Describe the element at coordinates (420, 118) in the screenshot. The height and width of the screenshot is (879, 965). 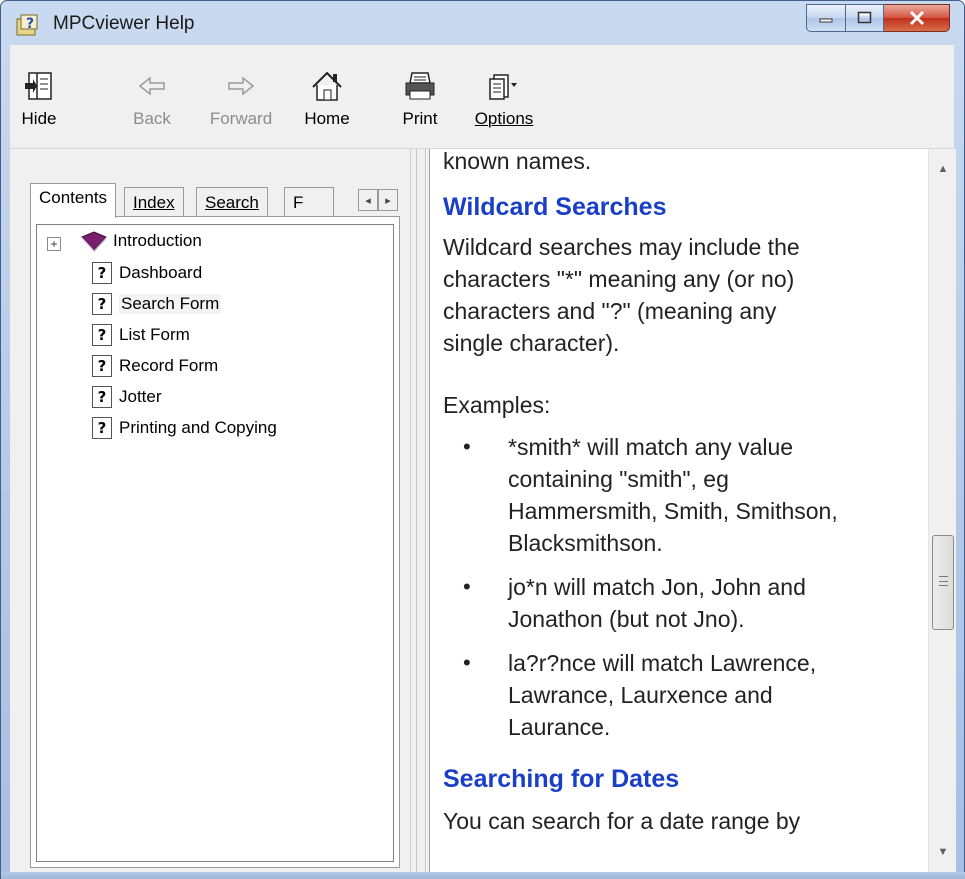
I see `print-label: Print` at that location.